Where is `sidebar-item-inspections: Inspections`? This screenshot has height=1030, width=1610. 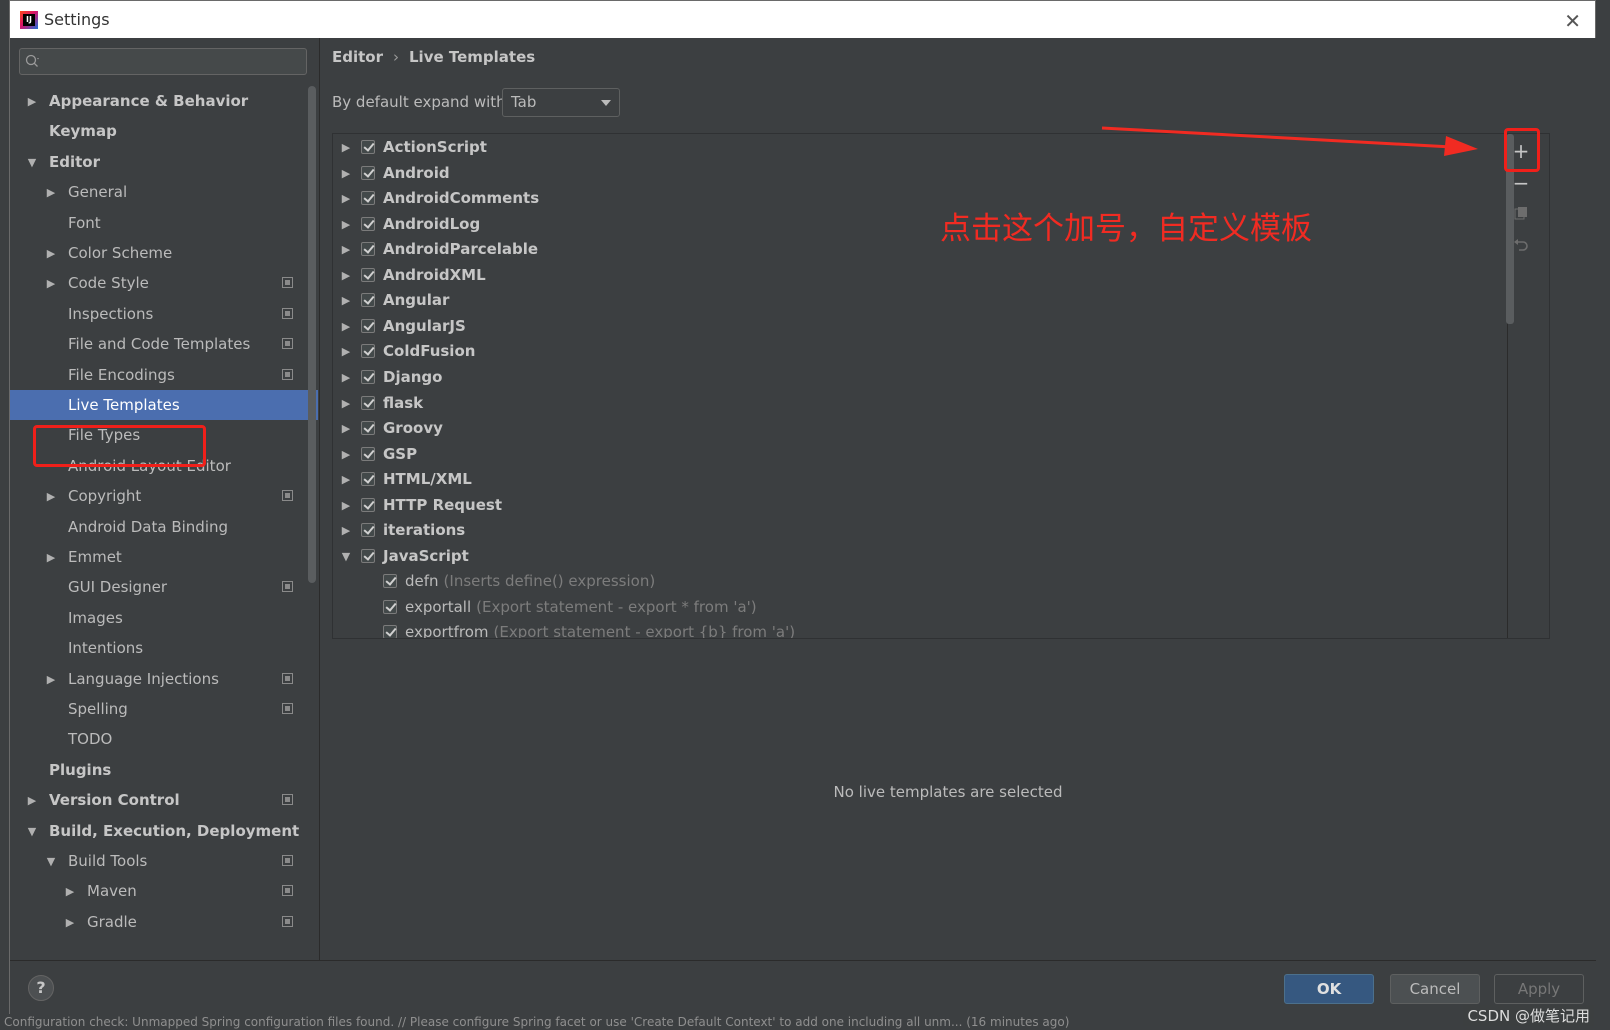
sidebar-item-inspections: Inspections is located at coordinates (158, 314).